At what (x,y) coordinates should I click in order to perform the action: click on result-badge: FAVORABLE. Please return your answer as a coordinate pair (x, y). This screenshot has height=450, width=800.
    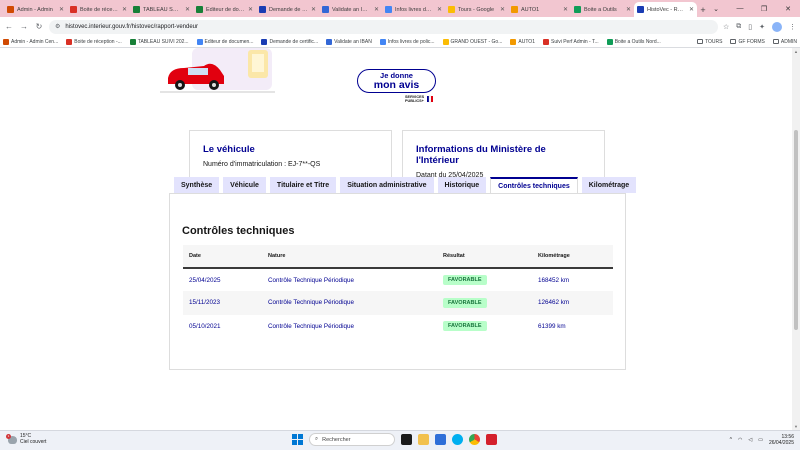
    Looking at the image, I should click on (465, 280).